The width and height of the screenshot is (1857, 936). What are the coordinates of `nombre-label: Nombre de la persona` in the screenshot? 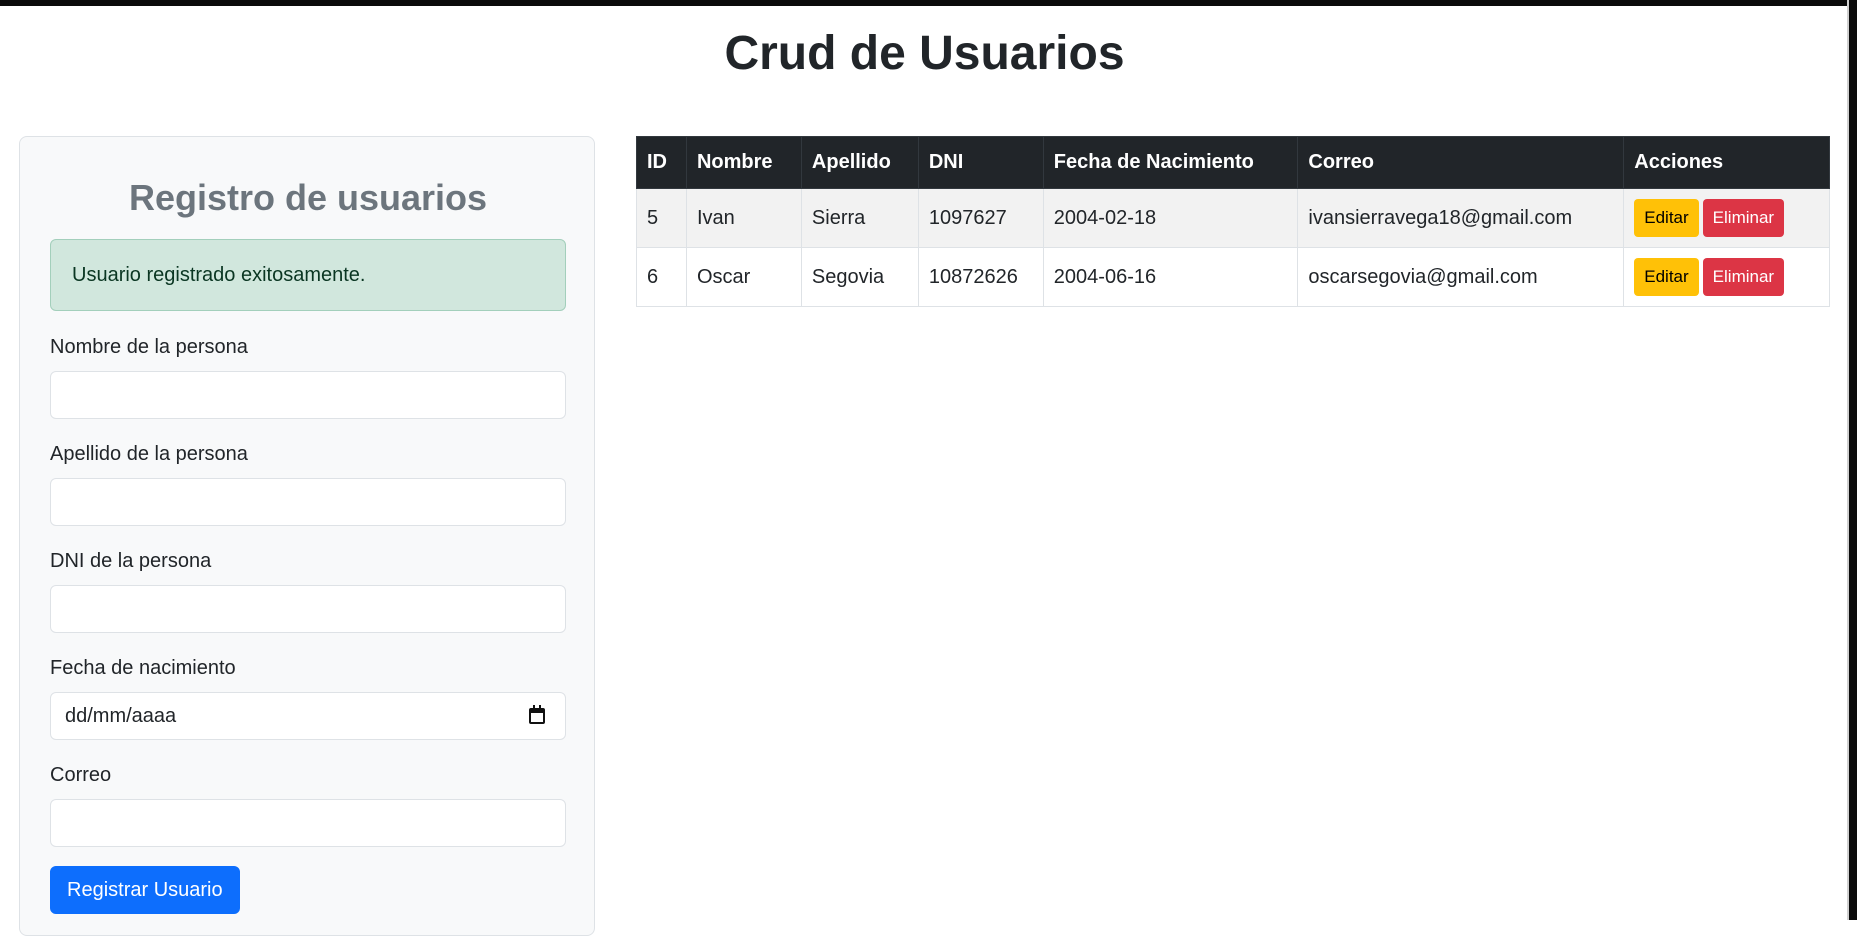 It's located at (149, 347).